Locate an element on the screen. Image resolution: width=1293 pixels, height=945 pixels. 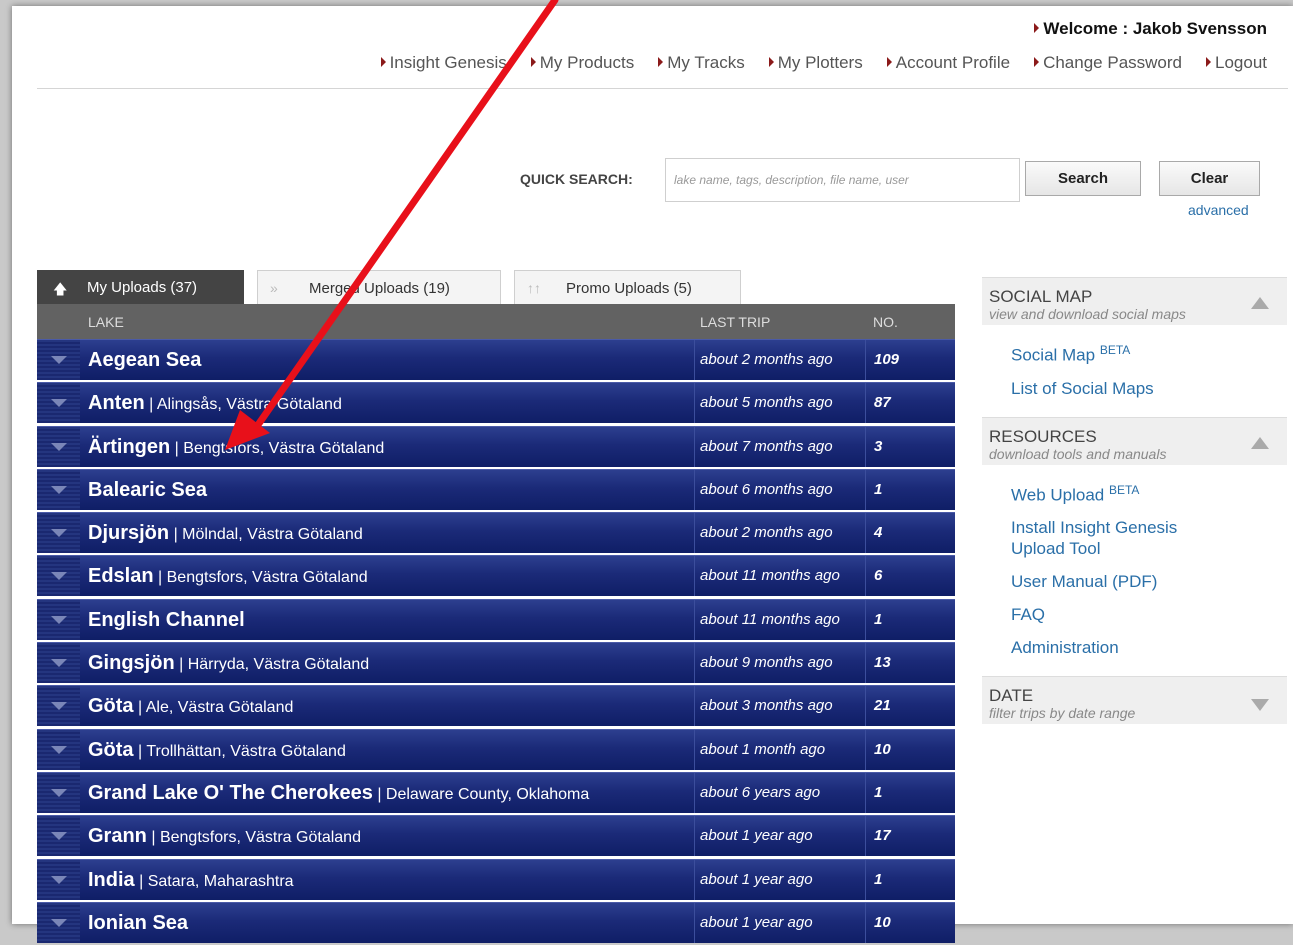
quick-search-input is located at coordinates (842, 180).